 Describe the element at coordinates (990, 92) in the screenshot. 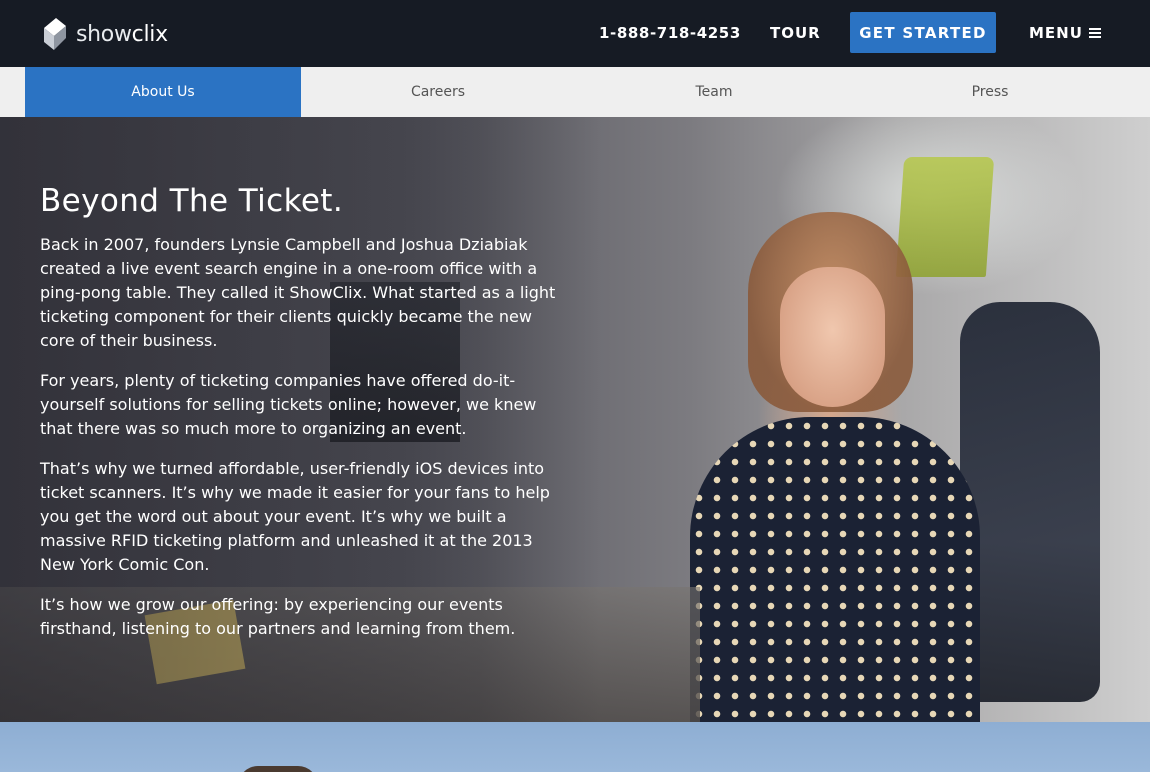

I see `tab-press: Press` at that location.